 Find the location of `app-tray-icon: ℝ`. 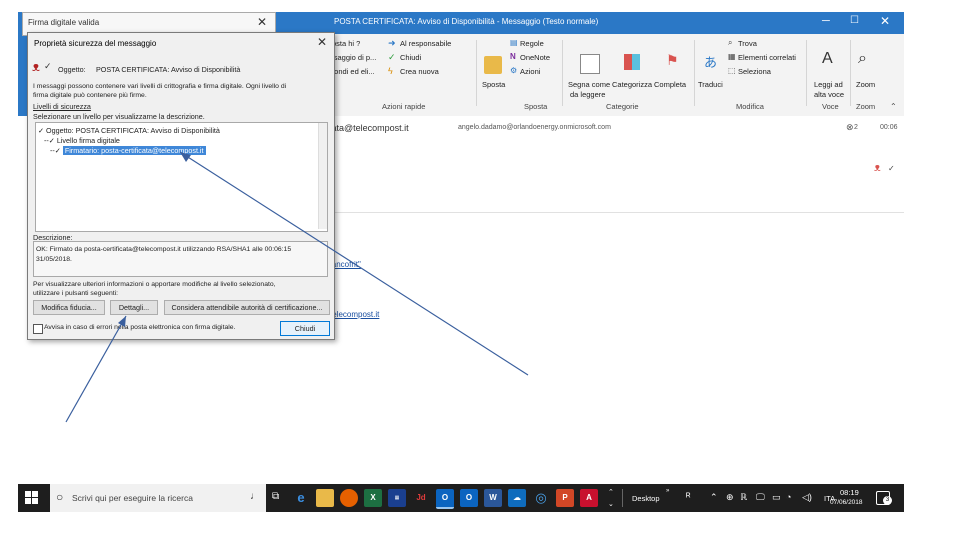

app-tray-icon: ℝ is located at coordinates (743, 497).